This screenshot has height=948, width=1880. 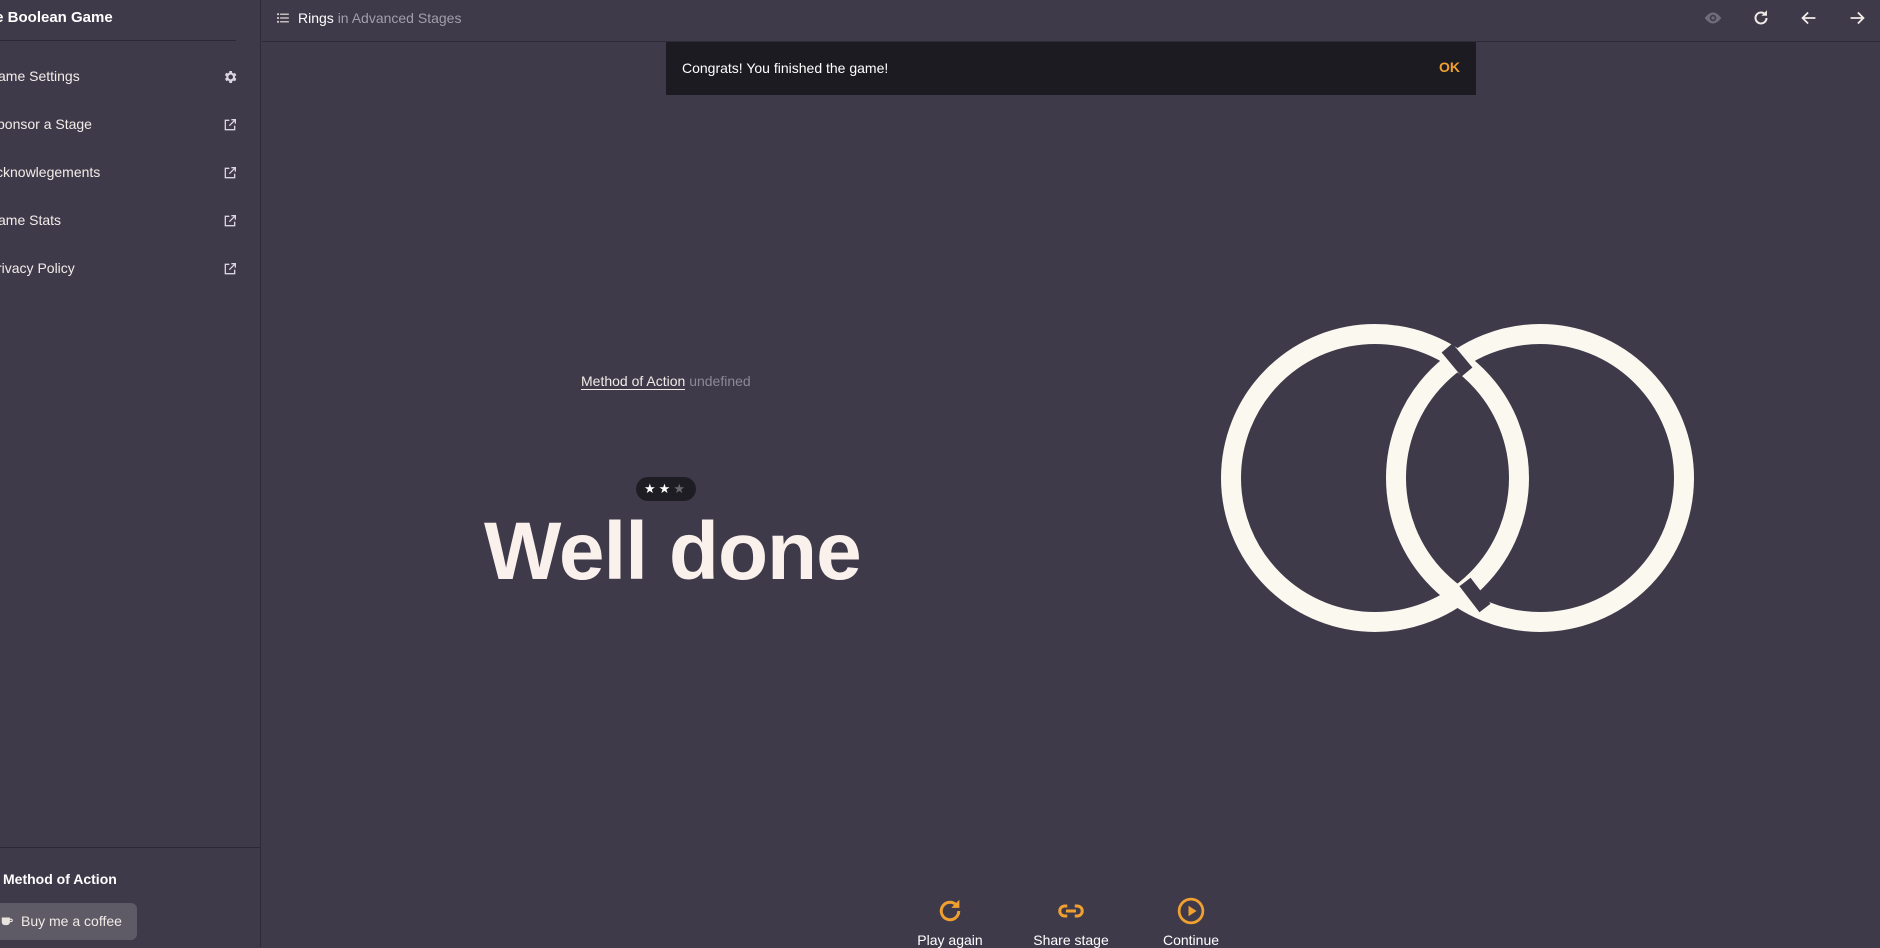 I want to click on gear-icon, so click(x=230, y=77).